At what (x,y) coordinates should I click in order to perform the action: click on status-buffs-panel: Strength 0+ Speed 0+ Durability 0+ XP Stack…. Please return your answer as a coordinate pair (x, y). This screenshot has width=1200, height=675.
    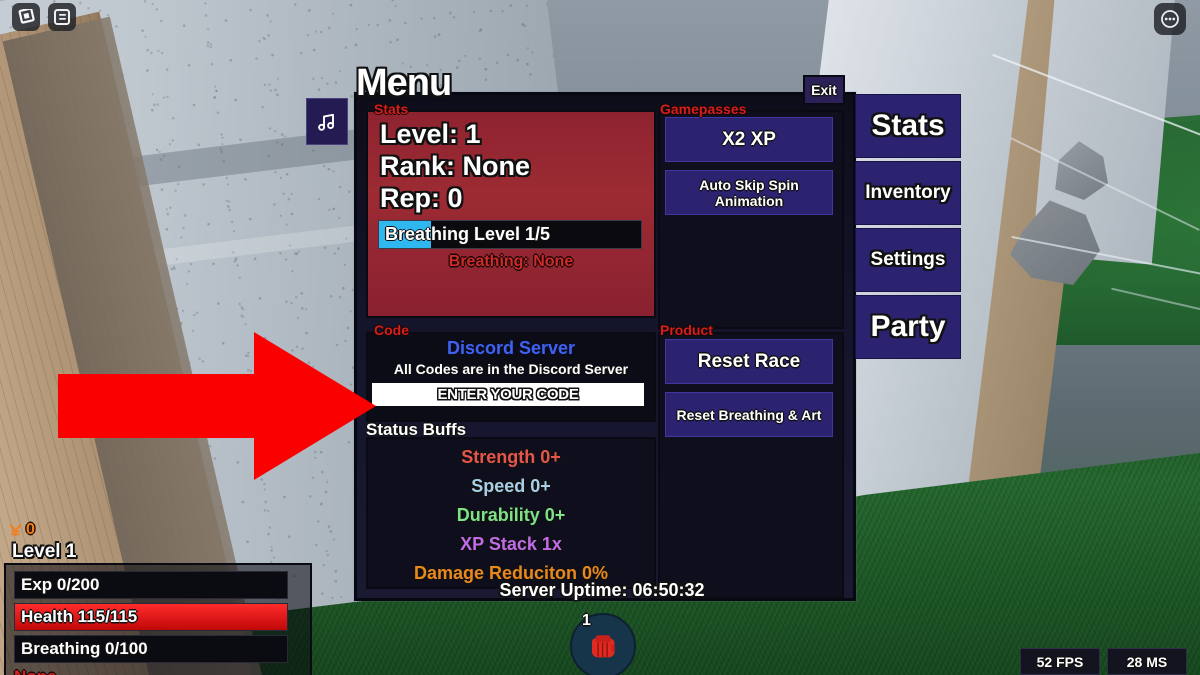
    Looking at the image, I should click on (511, 513).